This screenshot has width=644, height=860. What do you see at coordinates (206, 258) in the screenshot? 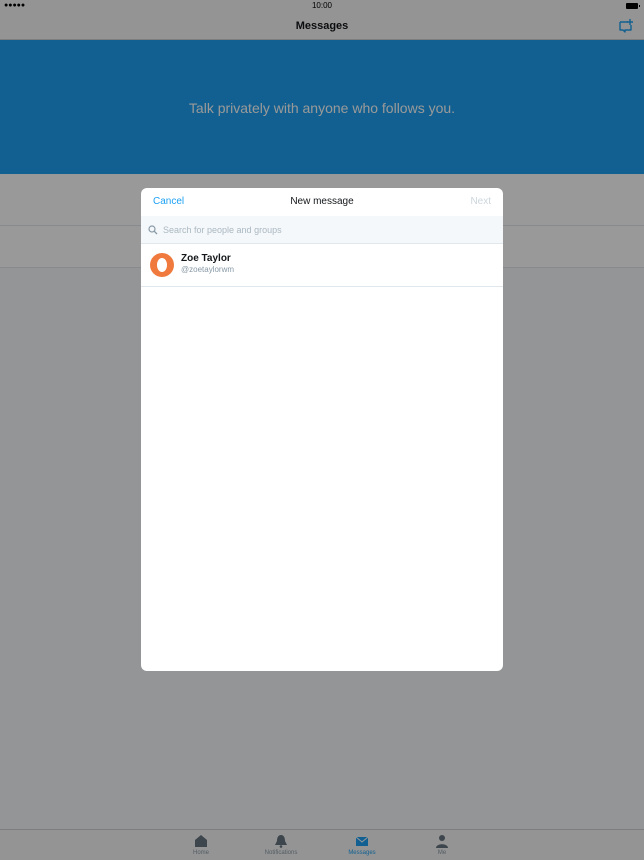
I see `user-name: Zoe Taylor` at bounding box center [206, 258].